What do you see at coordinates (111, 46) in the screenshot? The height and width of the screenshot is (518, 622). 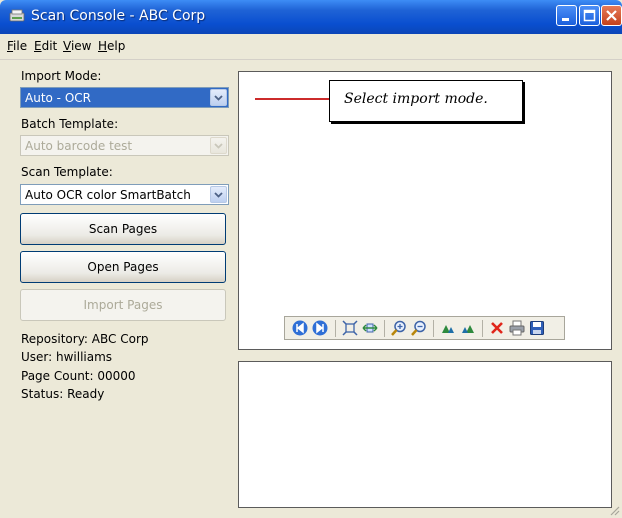 I see `menu-help: Help` at bounding box center [111, 46].